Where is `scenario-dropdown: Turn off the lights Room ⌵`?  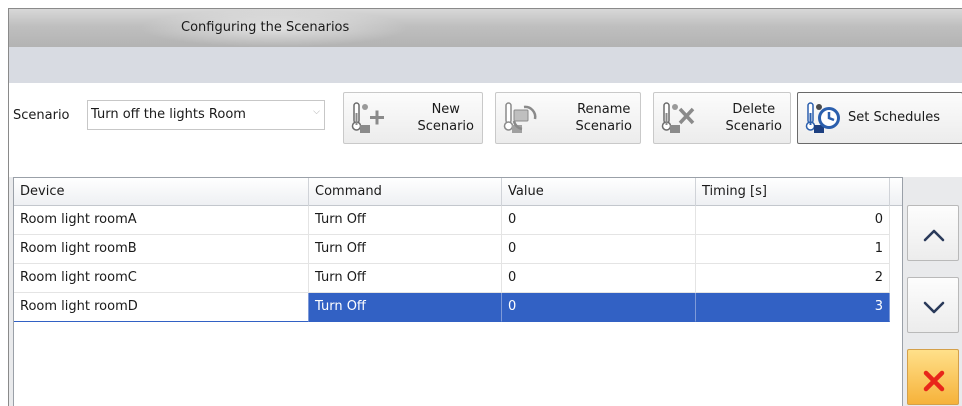 scenario-dropdown: Turn off the lights Room ⌵ is located at coordinates (206, 115).